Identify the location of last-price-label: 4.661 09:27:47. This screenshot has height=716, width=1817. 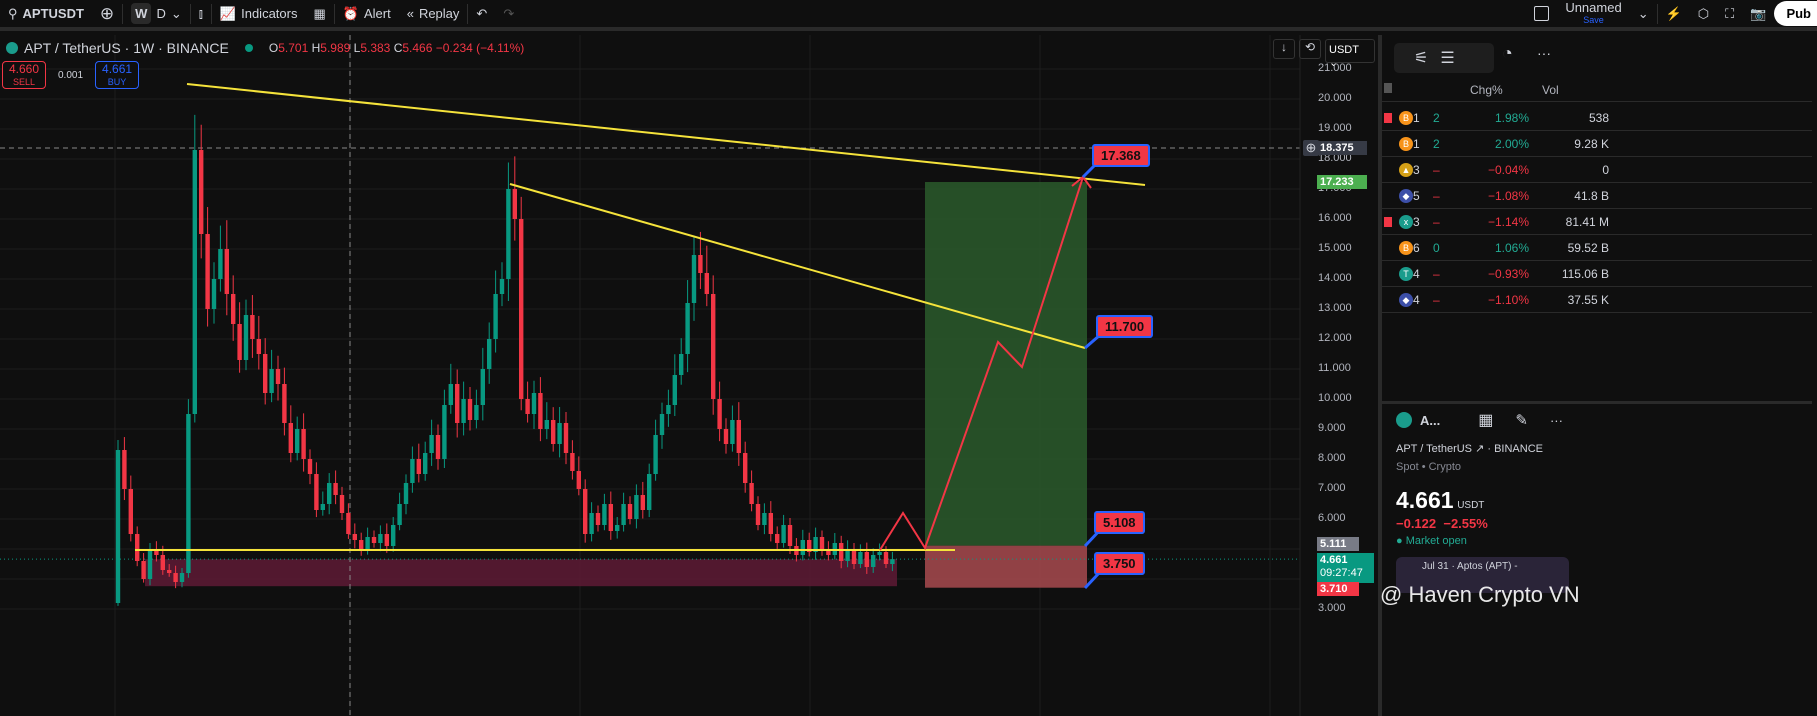
(1345, 568).